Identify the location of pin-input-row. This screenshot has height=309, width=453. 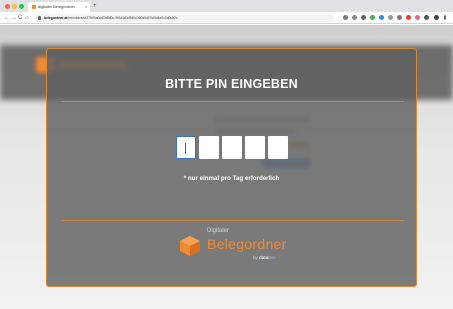
(233, 147).